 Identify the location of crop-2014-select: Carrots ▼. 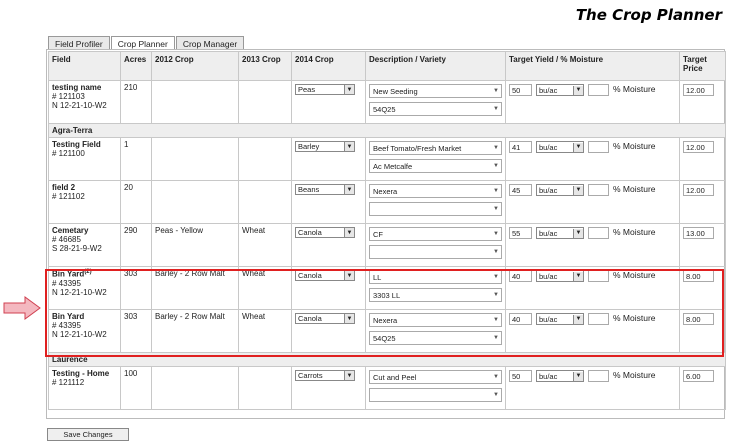
(325, 375).